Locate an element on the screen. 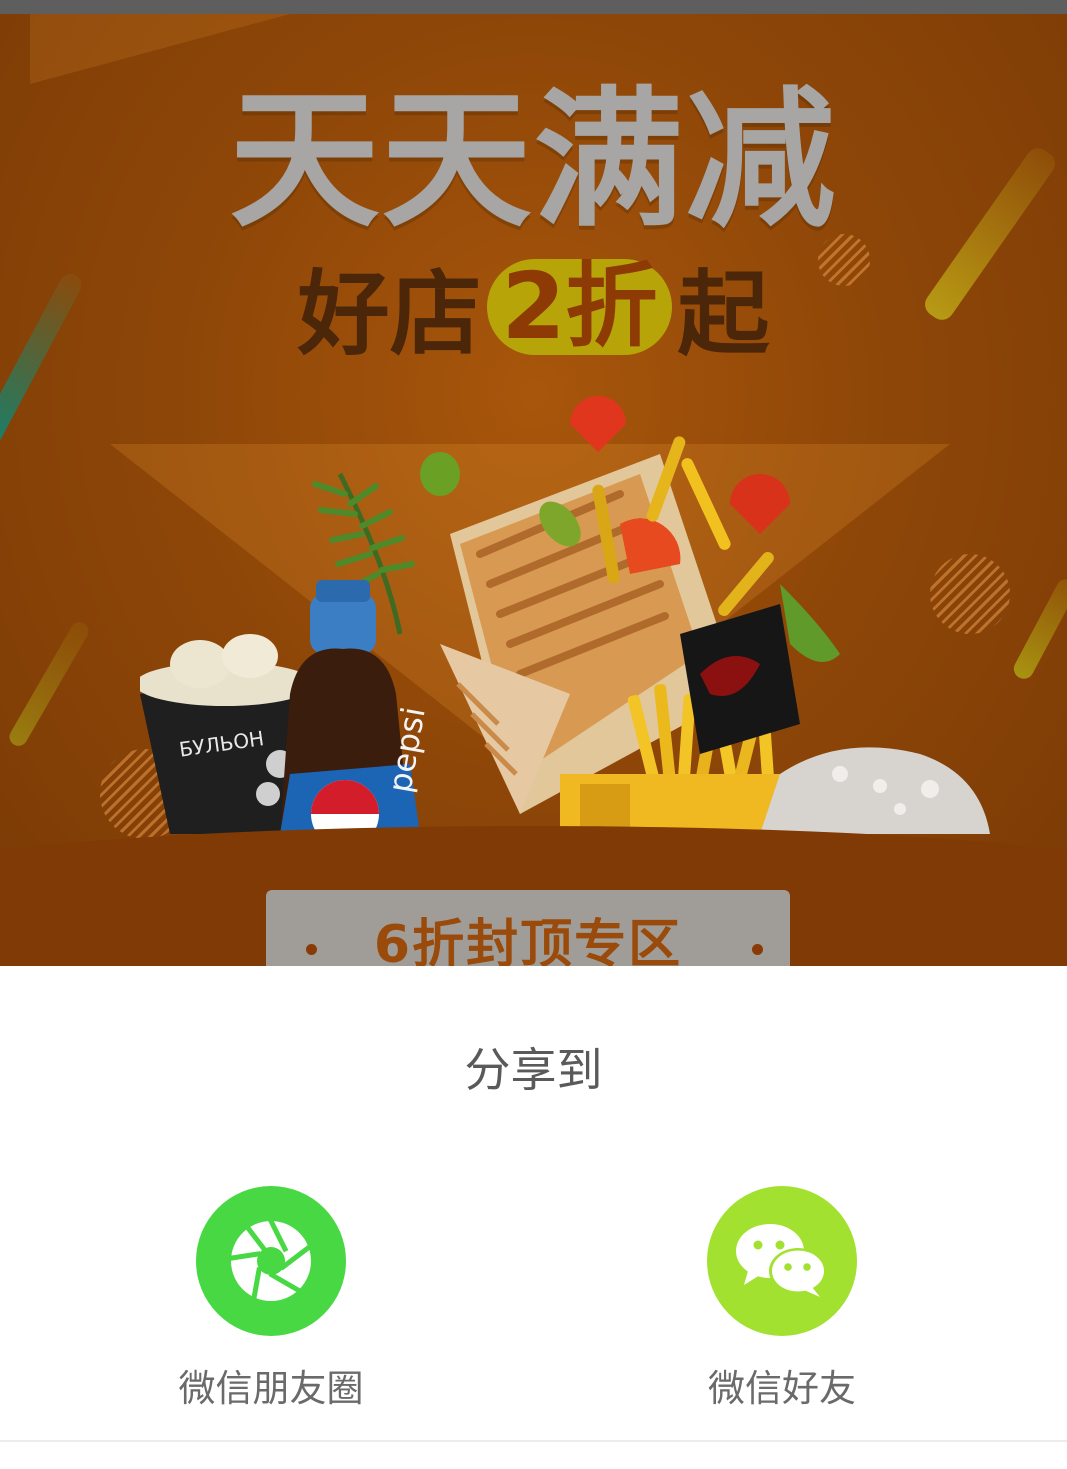 The image size is (1067, 1469). banner-subheadline: 好店 2折 起 is located at coordinates (533, 311).